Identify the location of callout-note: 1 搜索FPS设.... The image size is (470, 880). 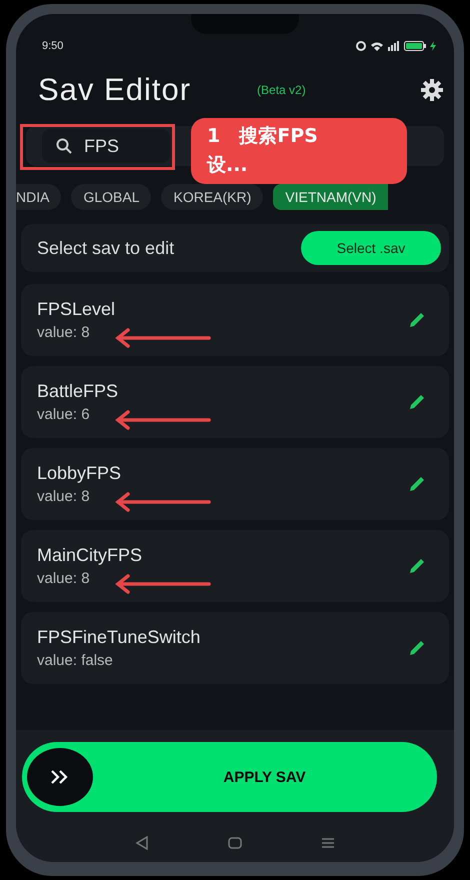
(299, 151).